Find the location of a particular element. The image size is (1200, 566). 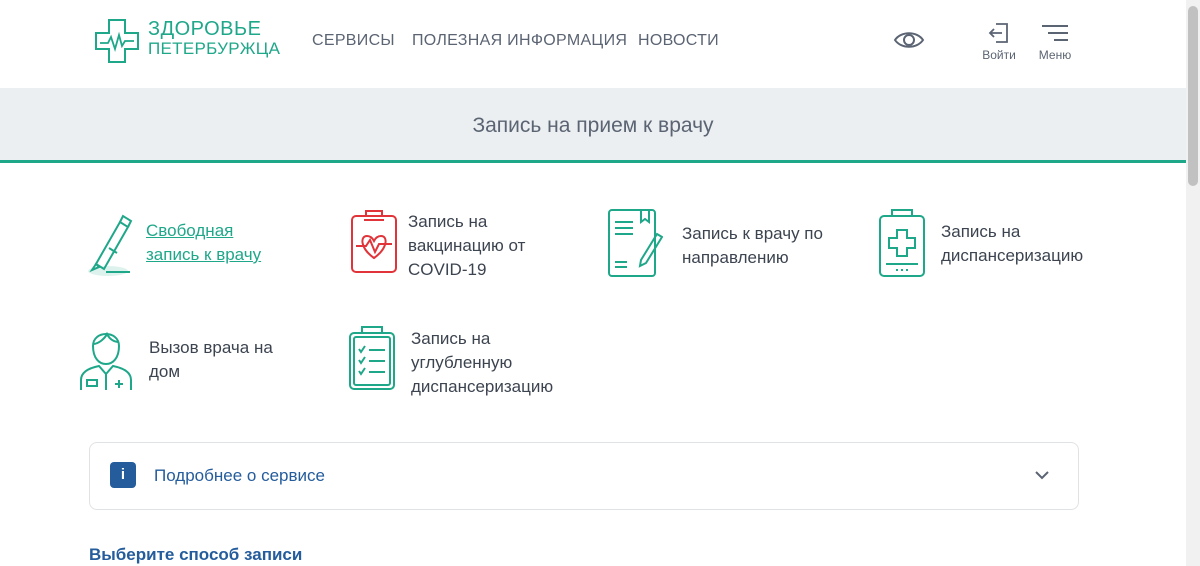

hamburger-menu-icon is located at coordinates (1055, 33).